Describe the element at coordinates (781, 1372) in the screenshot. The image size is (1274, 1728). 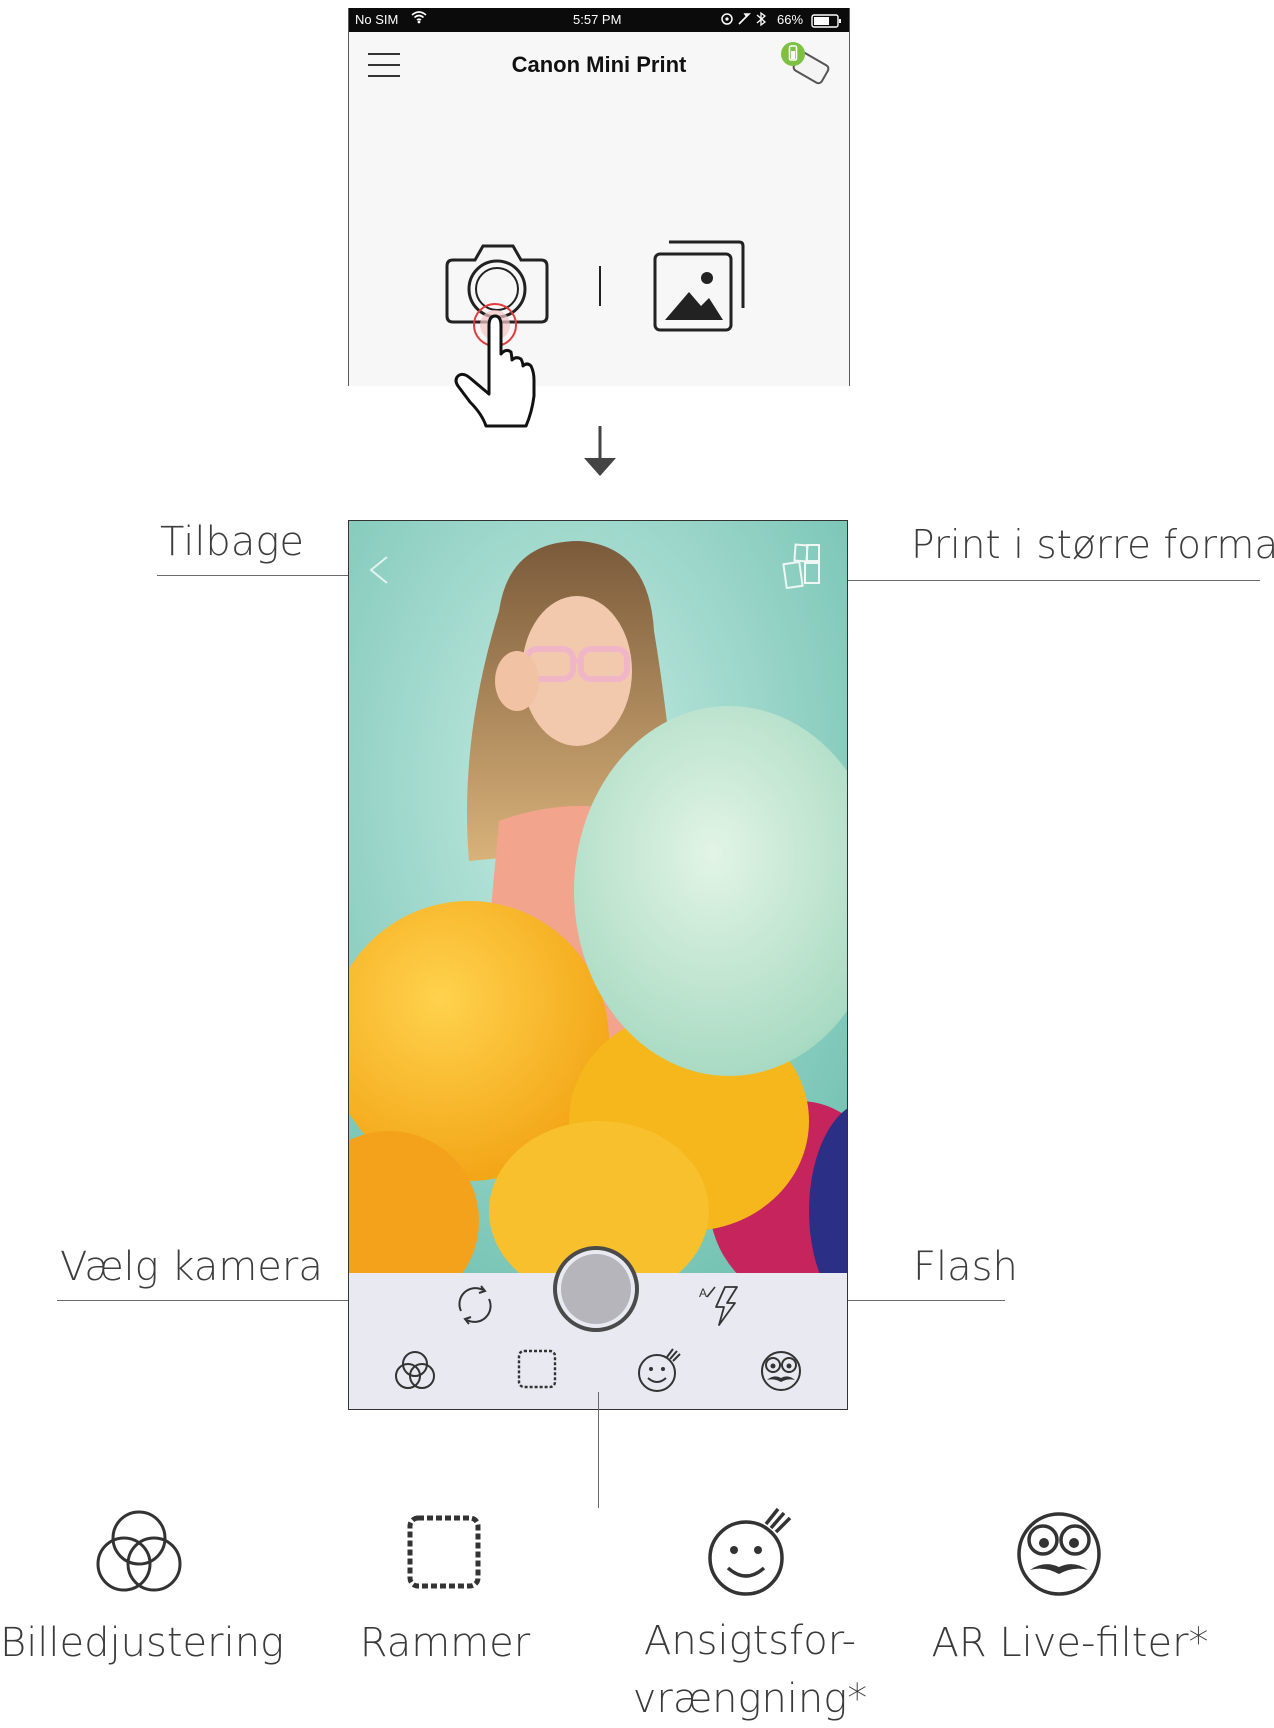
I see `toolbar-ar-filter-icon` at that location.